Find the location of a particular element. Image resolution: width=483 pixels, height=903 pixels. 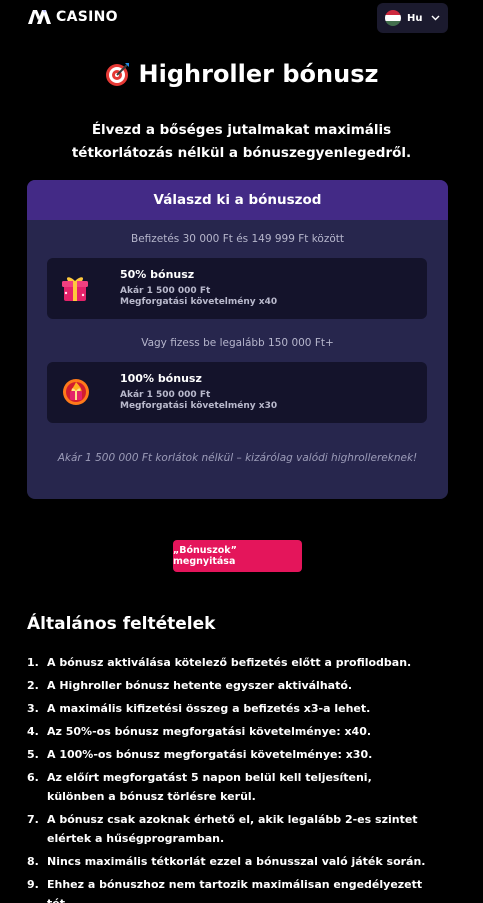

term-number: 7. is located at coordinates (33, 819).